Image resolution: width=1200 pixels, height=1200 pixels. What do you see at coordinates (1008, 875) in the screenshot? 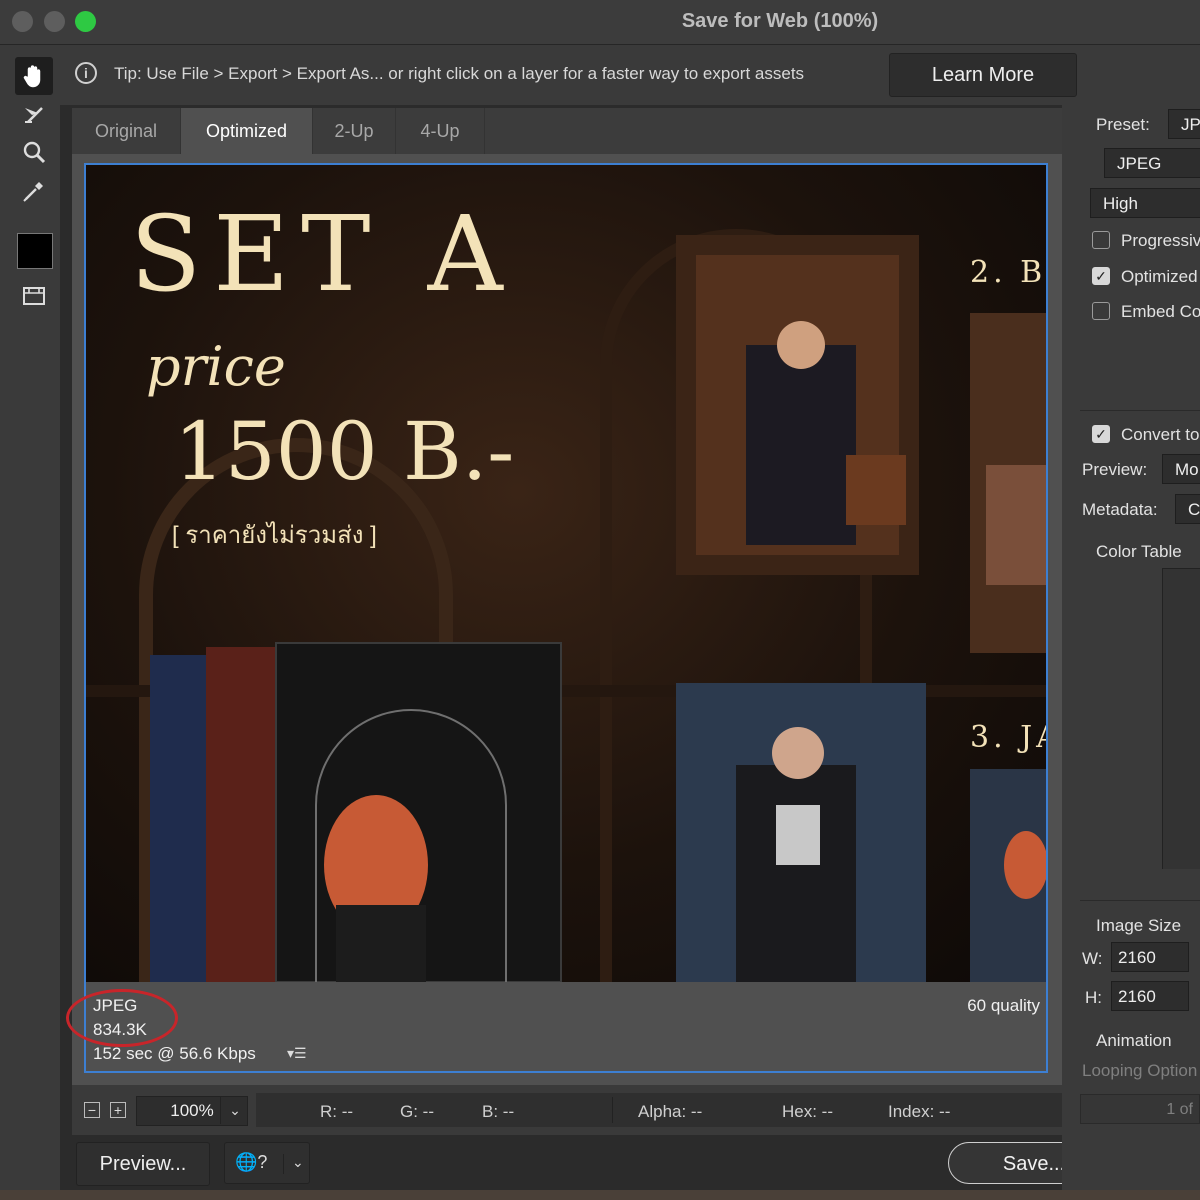
I see `book-cover-4-partial` at bounding box center [1008, 875].